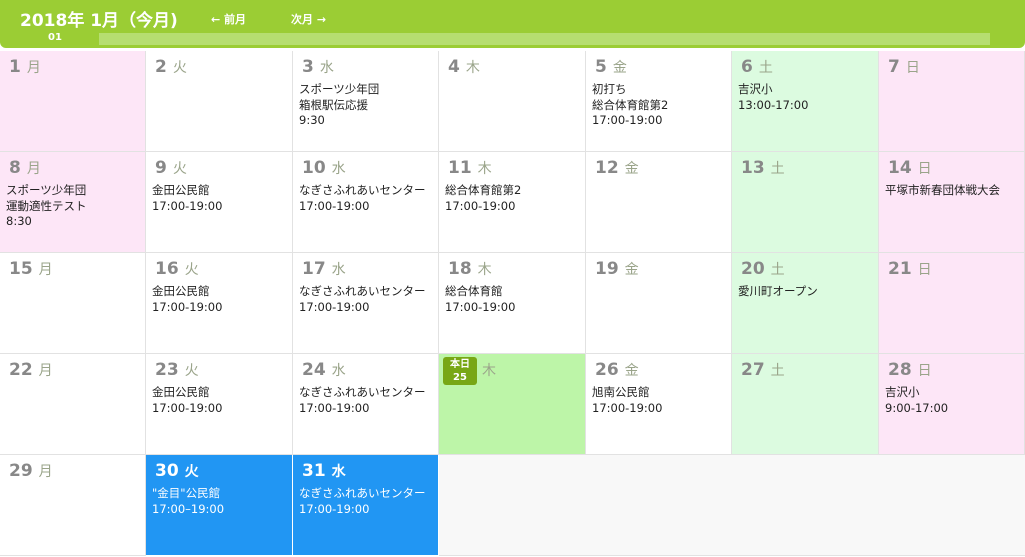  What do you see at coordinates (338, 371) in the screenshot?
I see `weekday-label: 水` at bounding box center [338, 371].